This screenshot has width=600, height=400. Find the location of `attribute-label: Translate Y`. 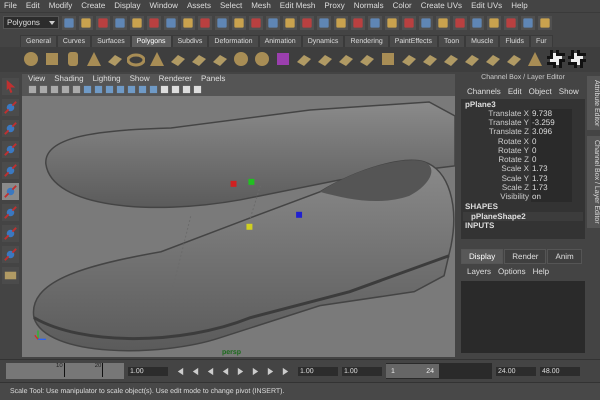

attribute-label: Translate Y is located at coordinates (509, 123).